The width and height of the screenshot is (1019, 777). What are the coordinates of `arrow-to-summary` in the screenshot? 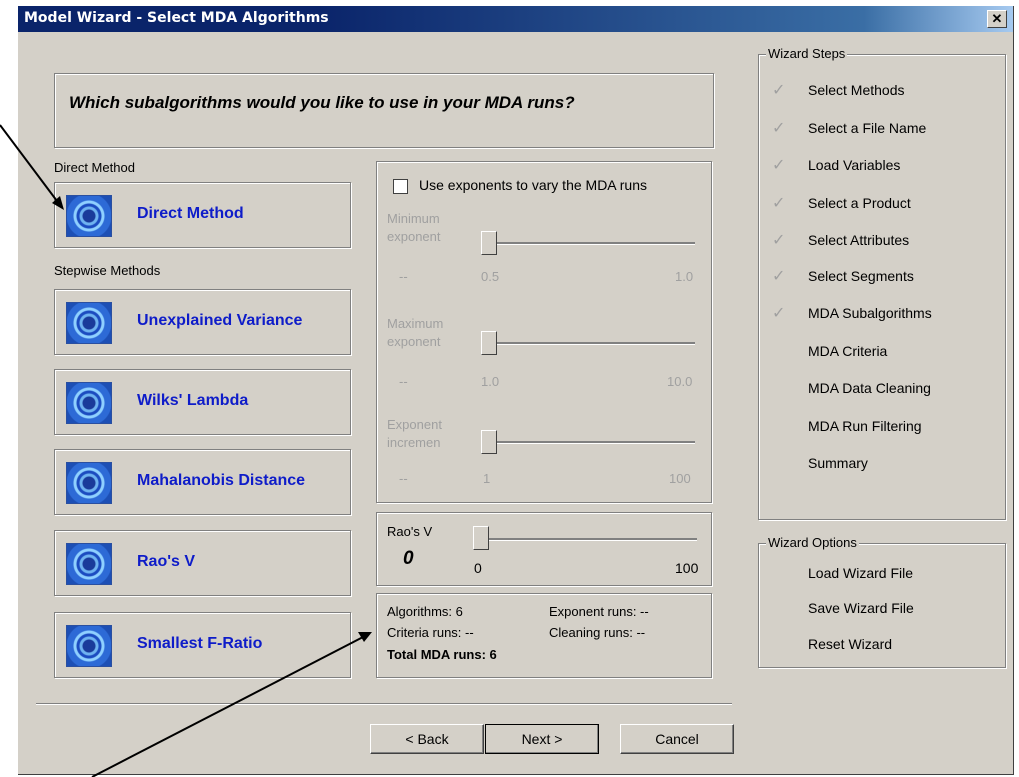 It's located at (228, 706).